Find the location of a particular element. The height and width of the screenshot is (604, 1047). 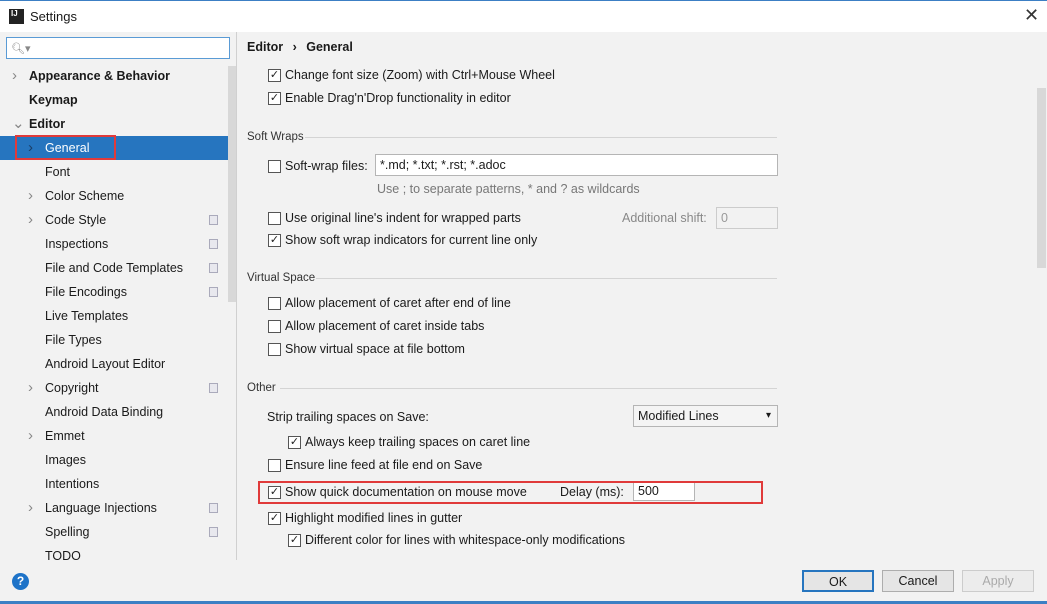

sidebar-item-label: Android Layout Editor is located at coordinates (105, 364).